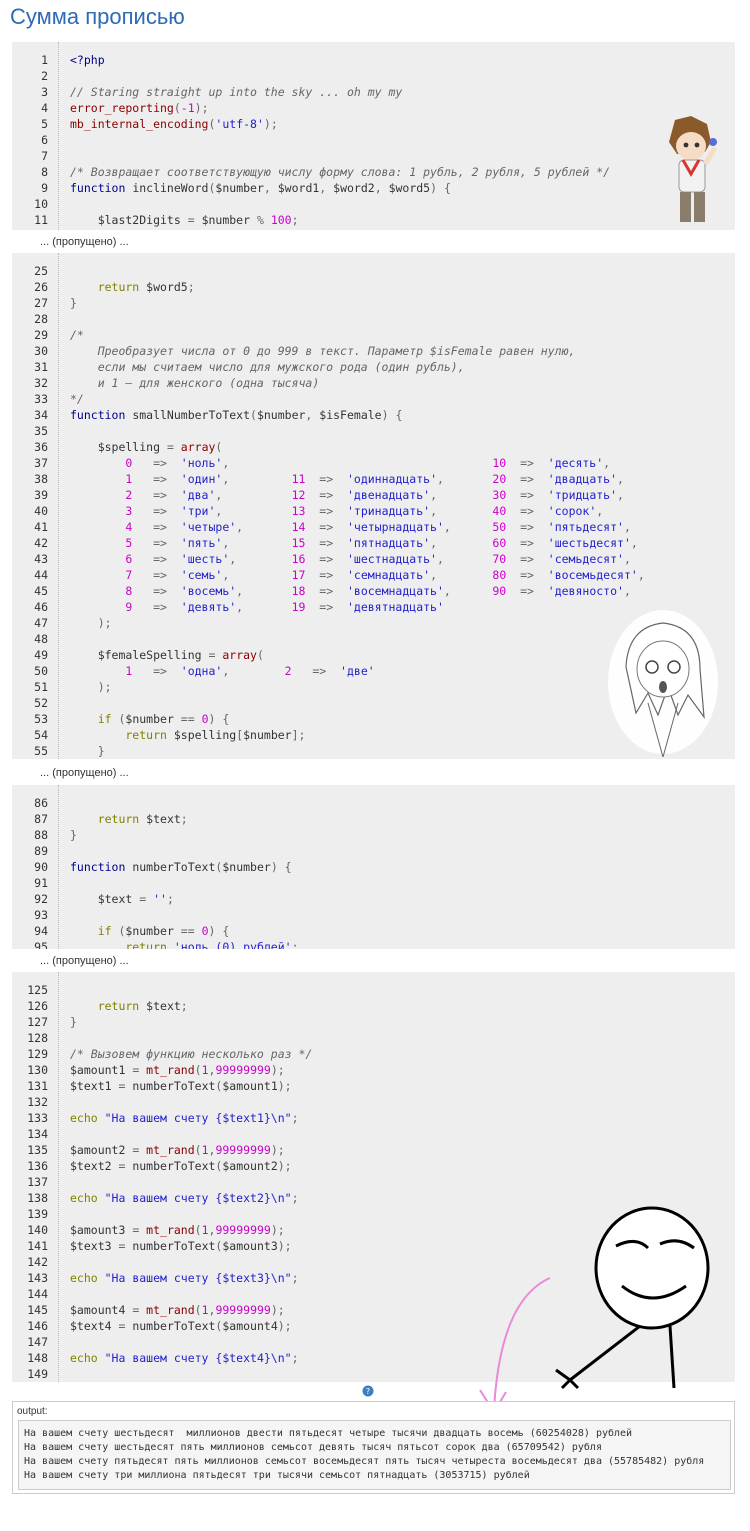  What do you see at coordinates (201, 479) in the screenshot?
I see `code-token: 'один'` at bounding box center [201, 479].